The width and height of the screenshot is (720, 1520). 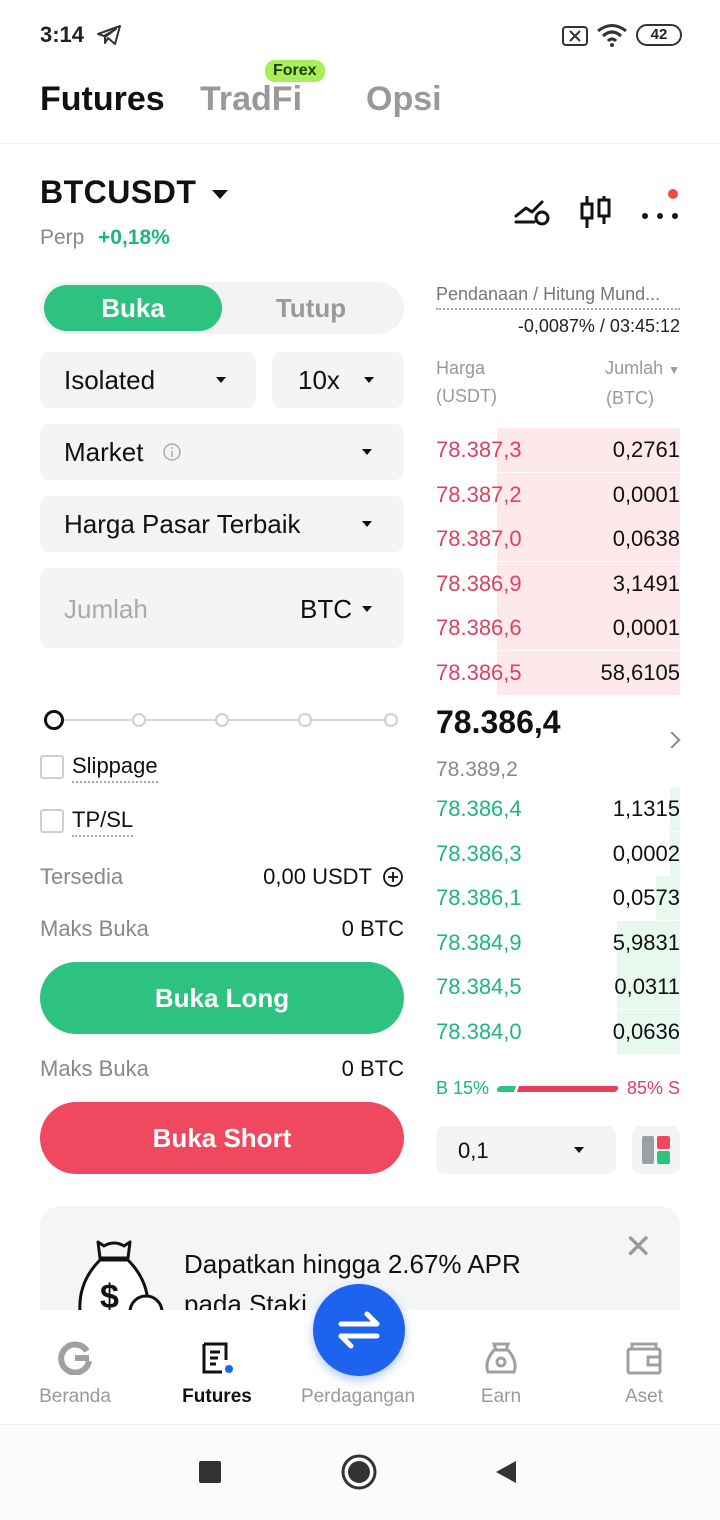 I want to click on ask-row: 78.387,2 0,0001, so click(x=558, y=494).